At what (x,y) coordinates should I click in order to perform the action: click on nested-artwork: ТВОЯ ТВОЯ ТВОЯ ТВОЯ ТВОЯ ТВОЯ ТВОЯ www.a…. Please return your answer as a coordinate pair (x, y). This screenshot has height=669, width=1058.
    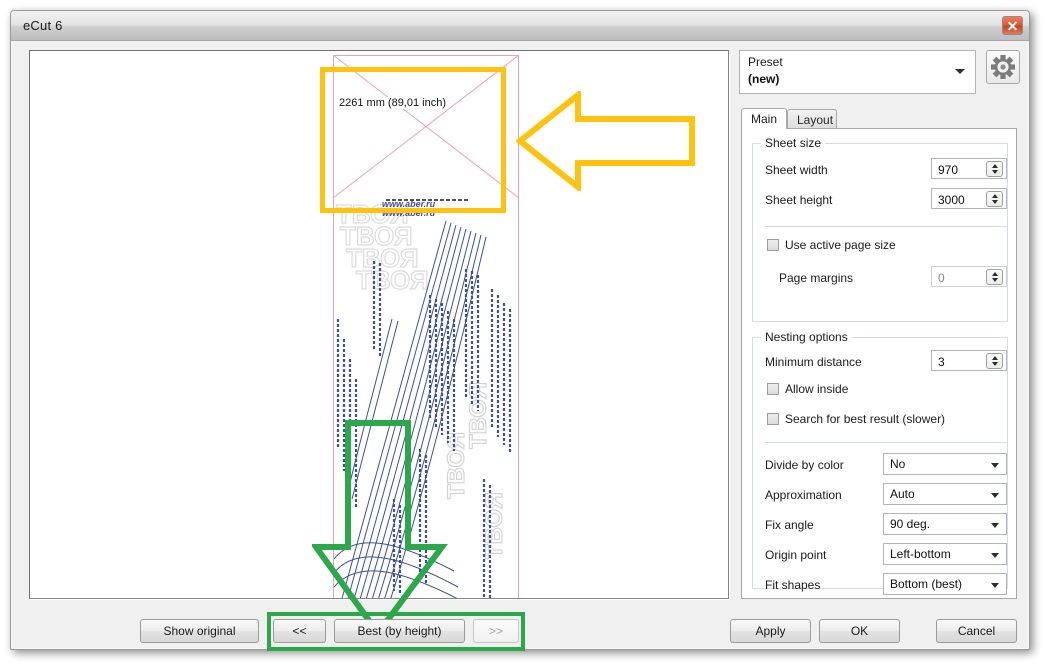
    Looking at the image, I should click on (423, 398).